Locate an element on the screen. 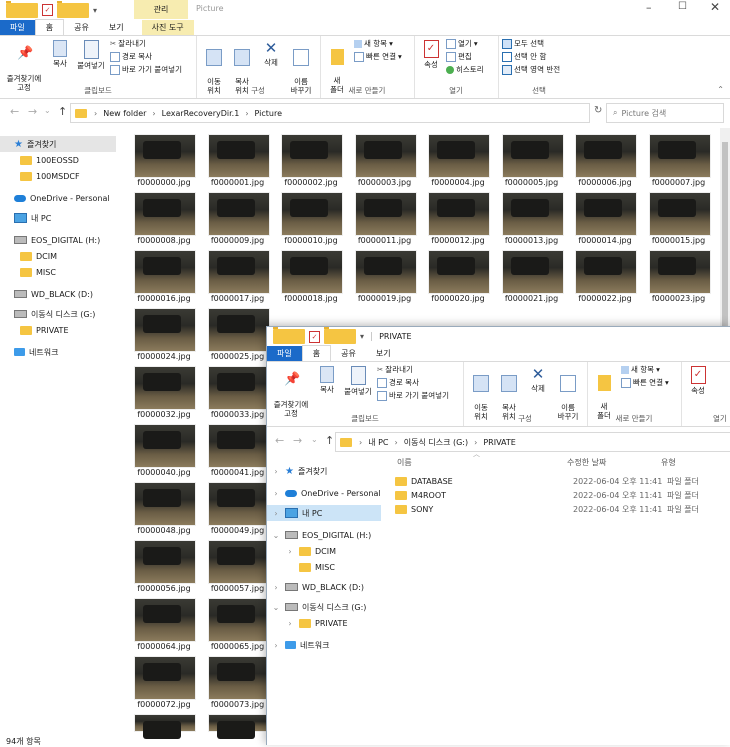 The width and height of the screenshot is (730, 747). close-icon: ✕ is located at coordinates (715, 7).